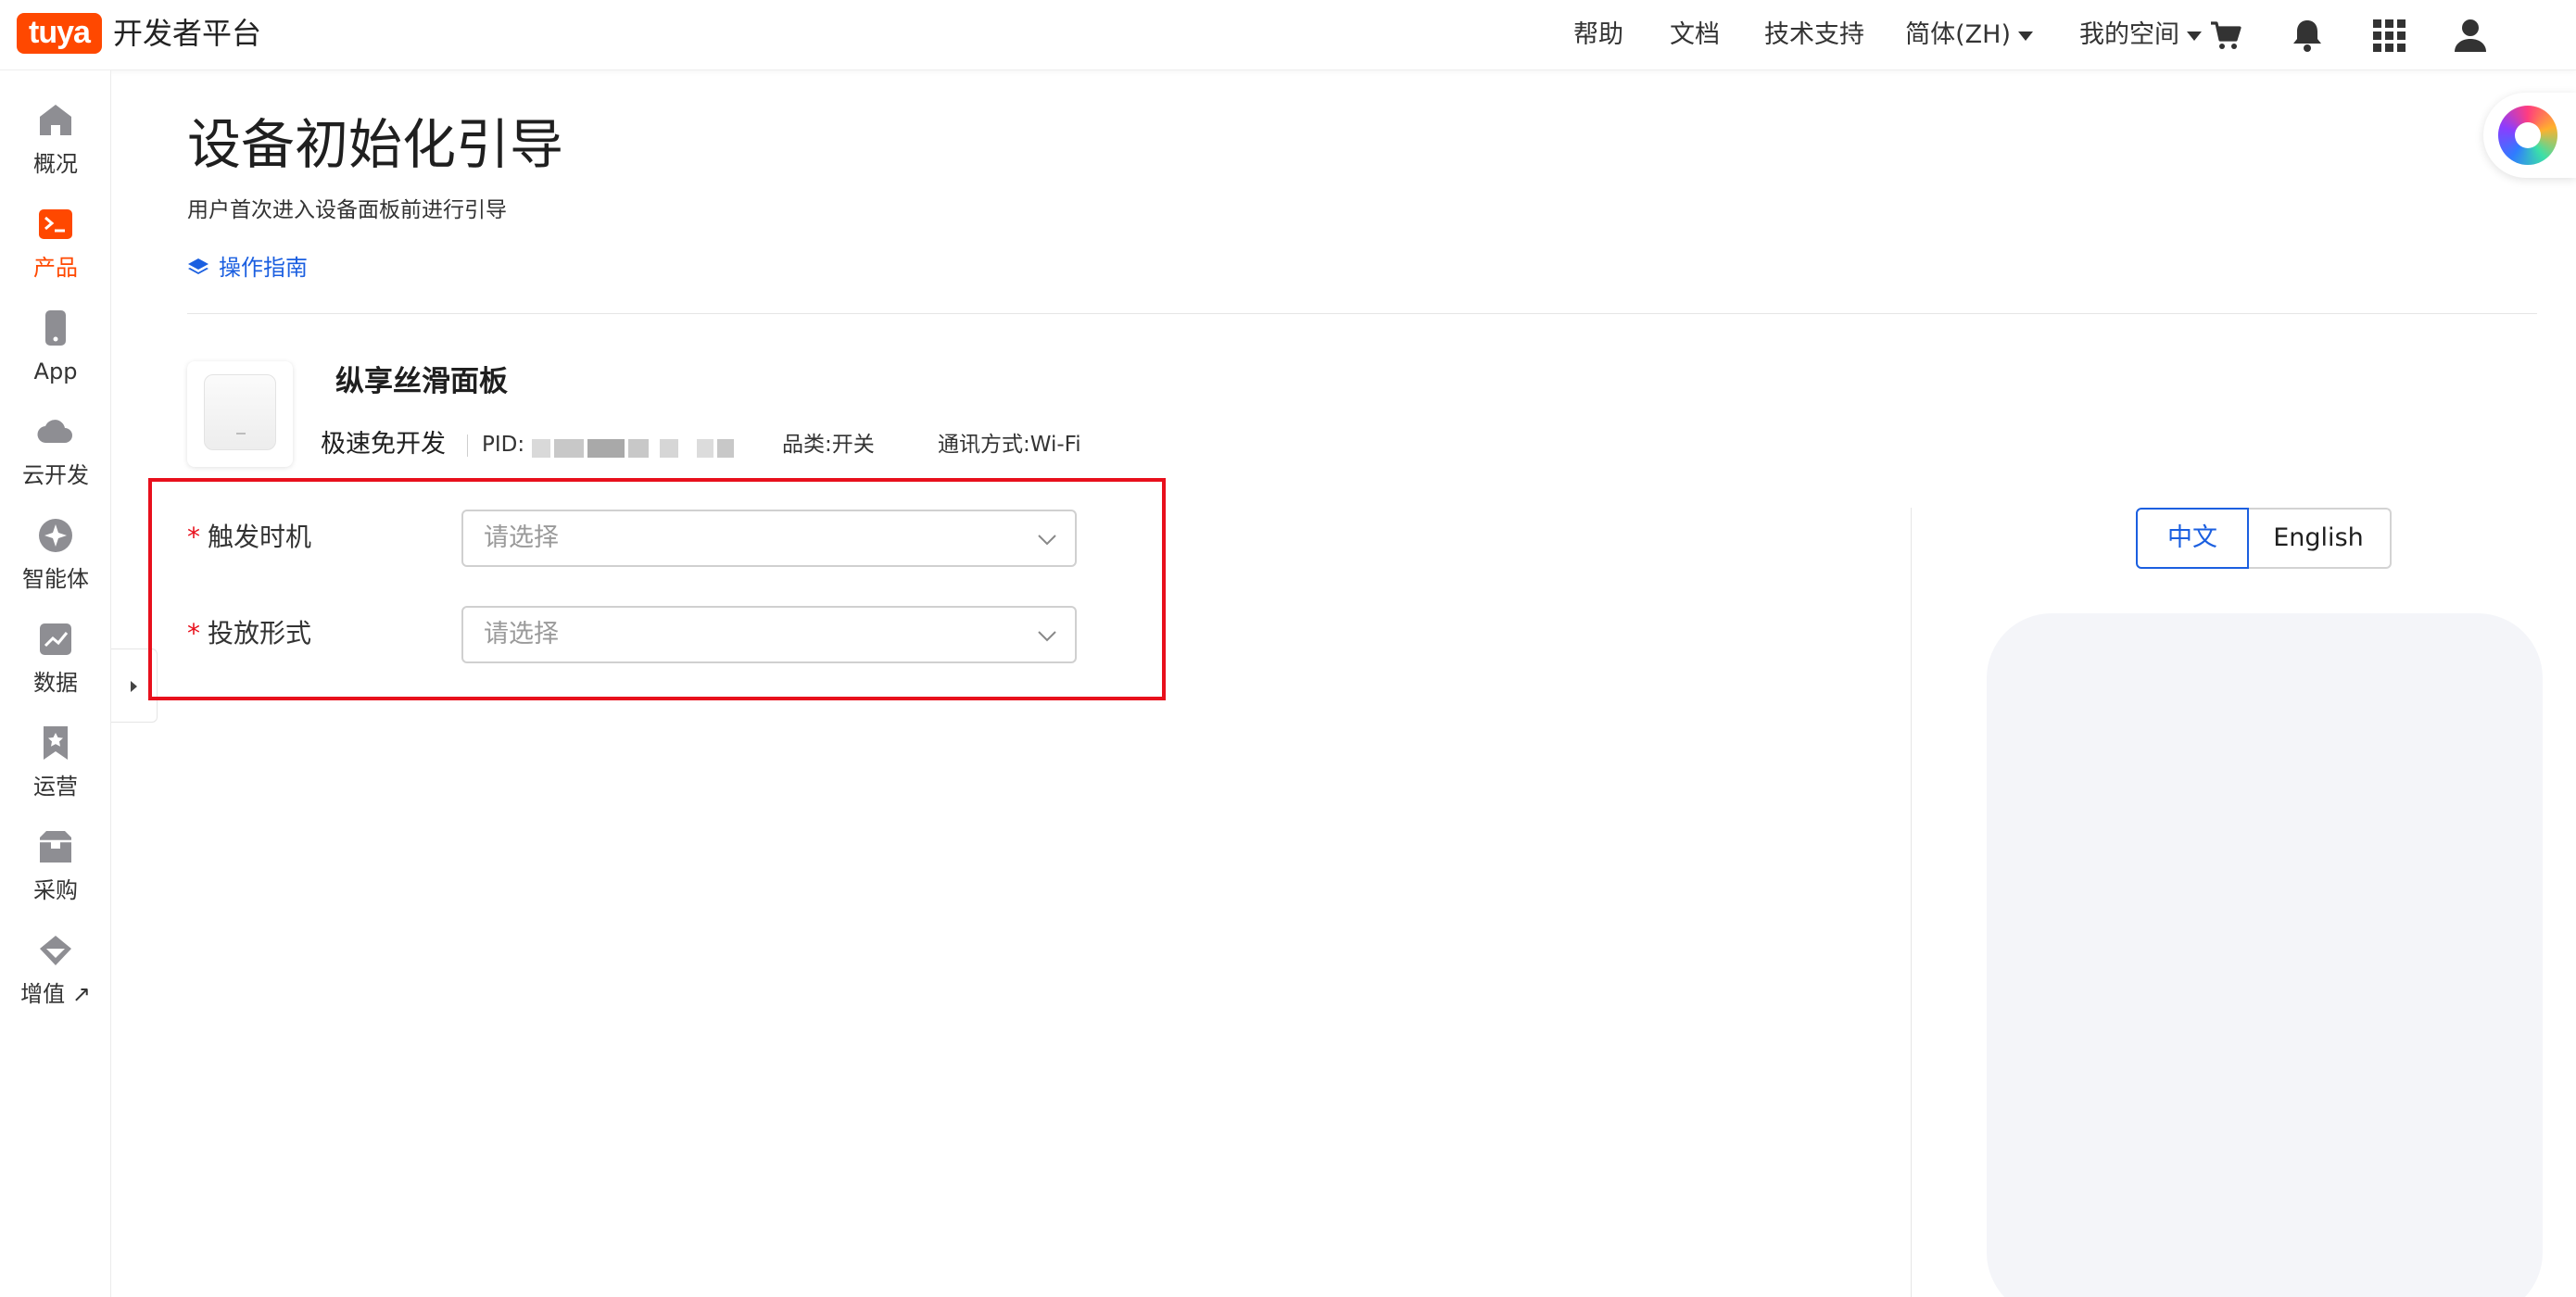 The height and width of the screenshot is (1297, 2576). What do you see at coordinates (260, 633) in the screenshot?
I see `display-format-text: 投放形式` at bounding box center [260, 633].